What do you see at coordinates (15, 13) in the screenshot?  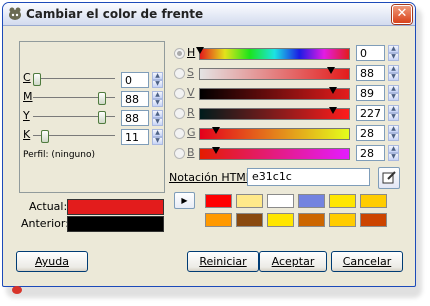 I see `gimp-app-icon` at bounding box center [15, 13].